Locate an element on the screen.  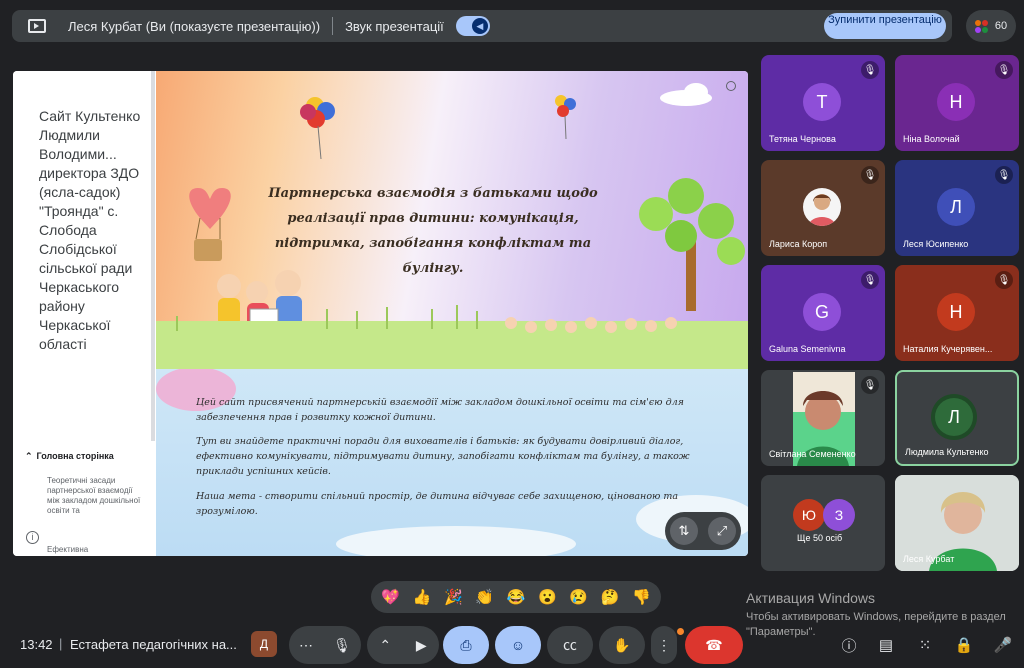
participant-tile-self: Леся Курбат is located at coordinates (957, 523).